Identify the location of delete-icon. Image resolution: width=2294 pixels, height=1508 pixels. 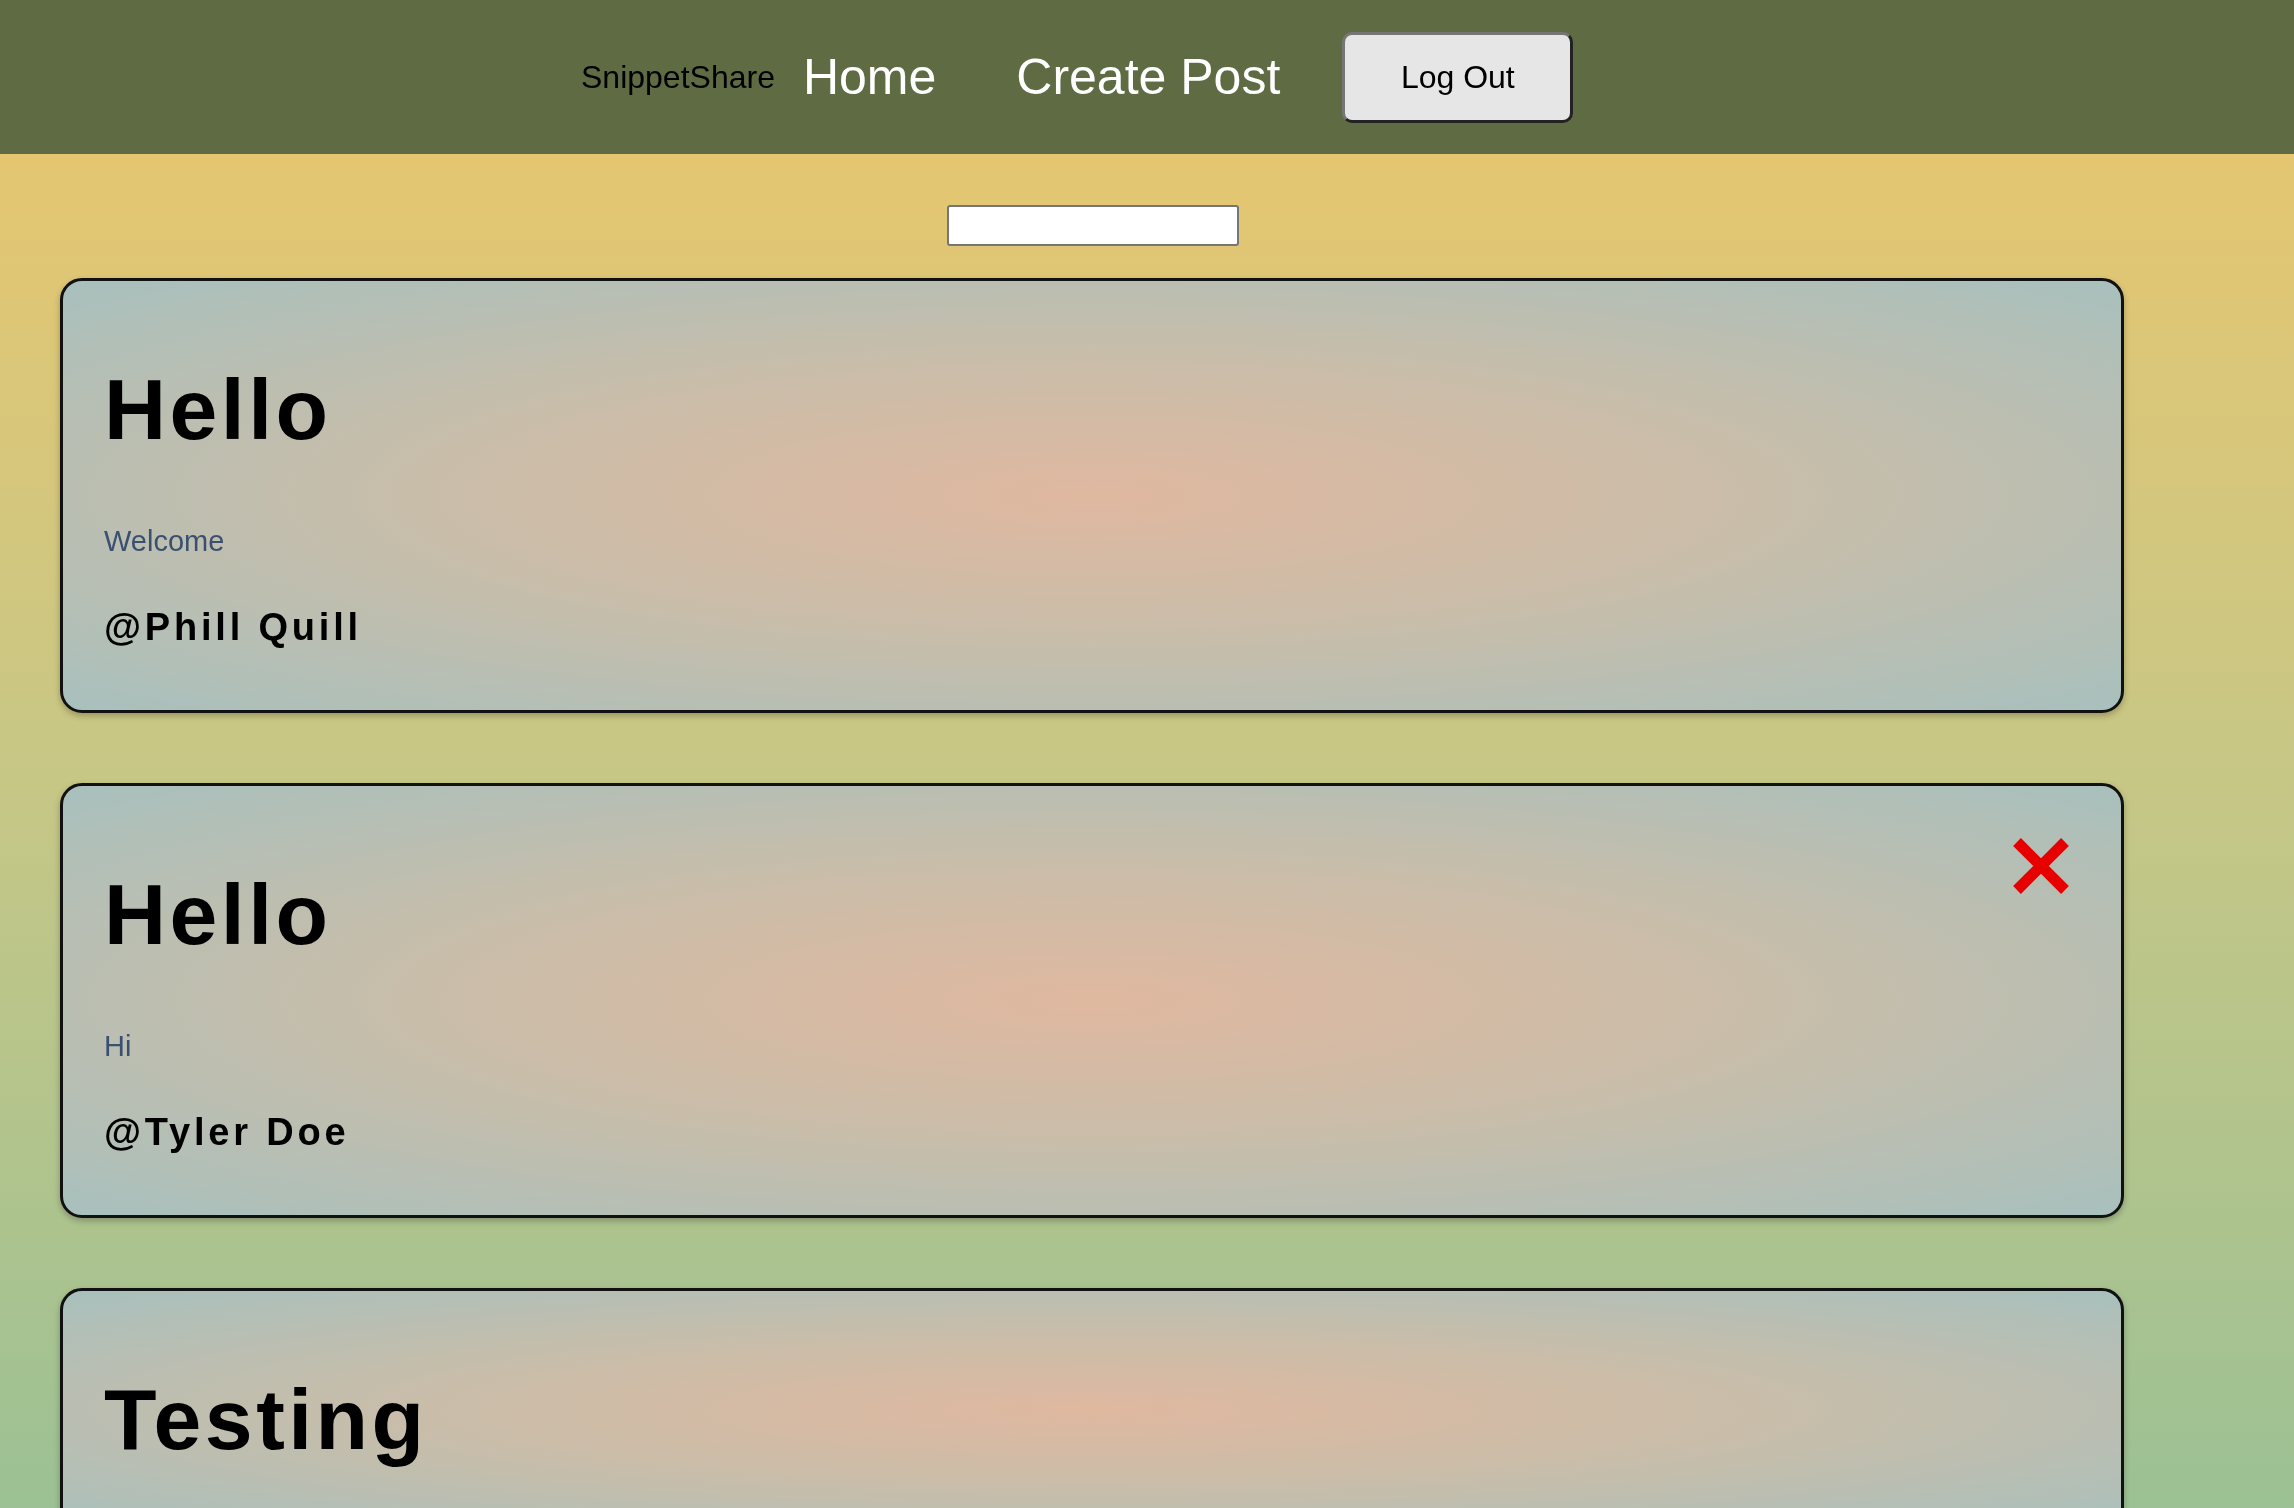
(2041, 865).